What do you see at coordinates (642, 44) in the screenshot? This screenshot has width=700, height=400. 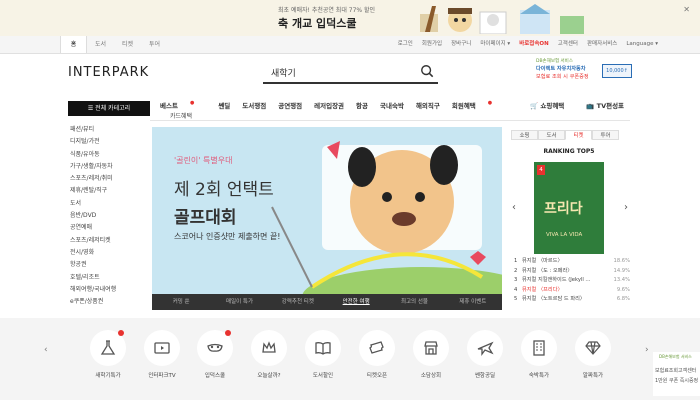 I see `language-select: Language ▾` at bounding box center [642, 44].